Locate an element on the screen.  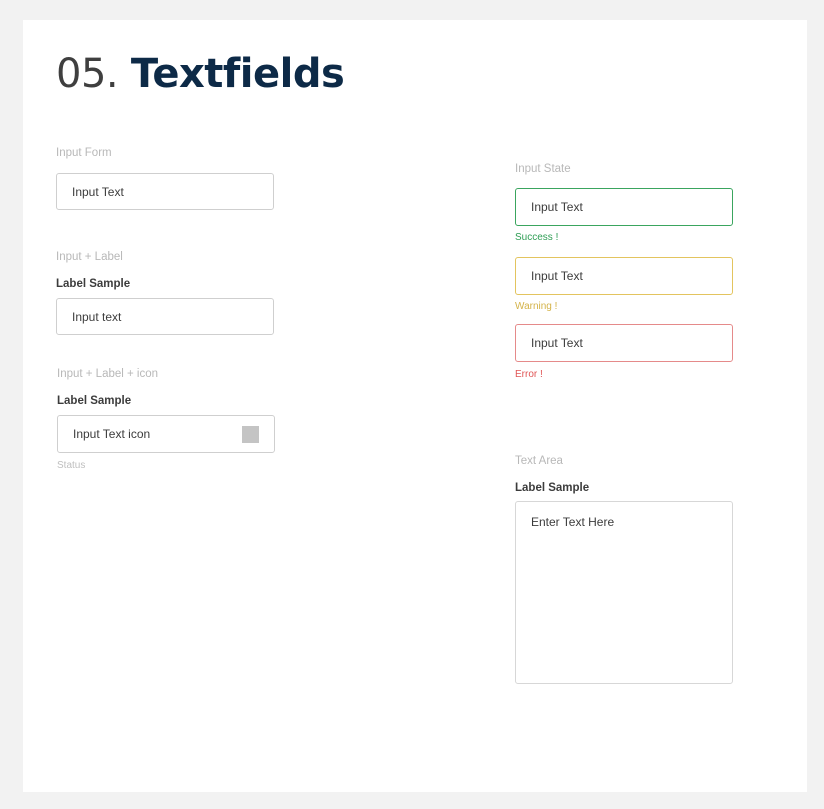
text-area-field: Enter Text Here is located at coordinates (624, 592).